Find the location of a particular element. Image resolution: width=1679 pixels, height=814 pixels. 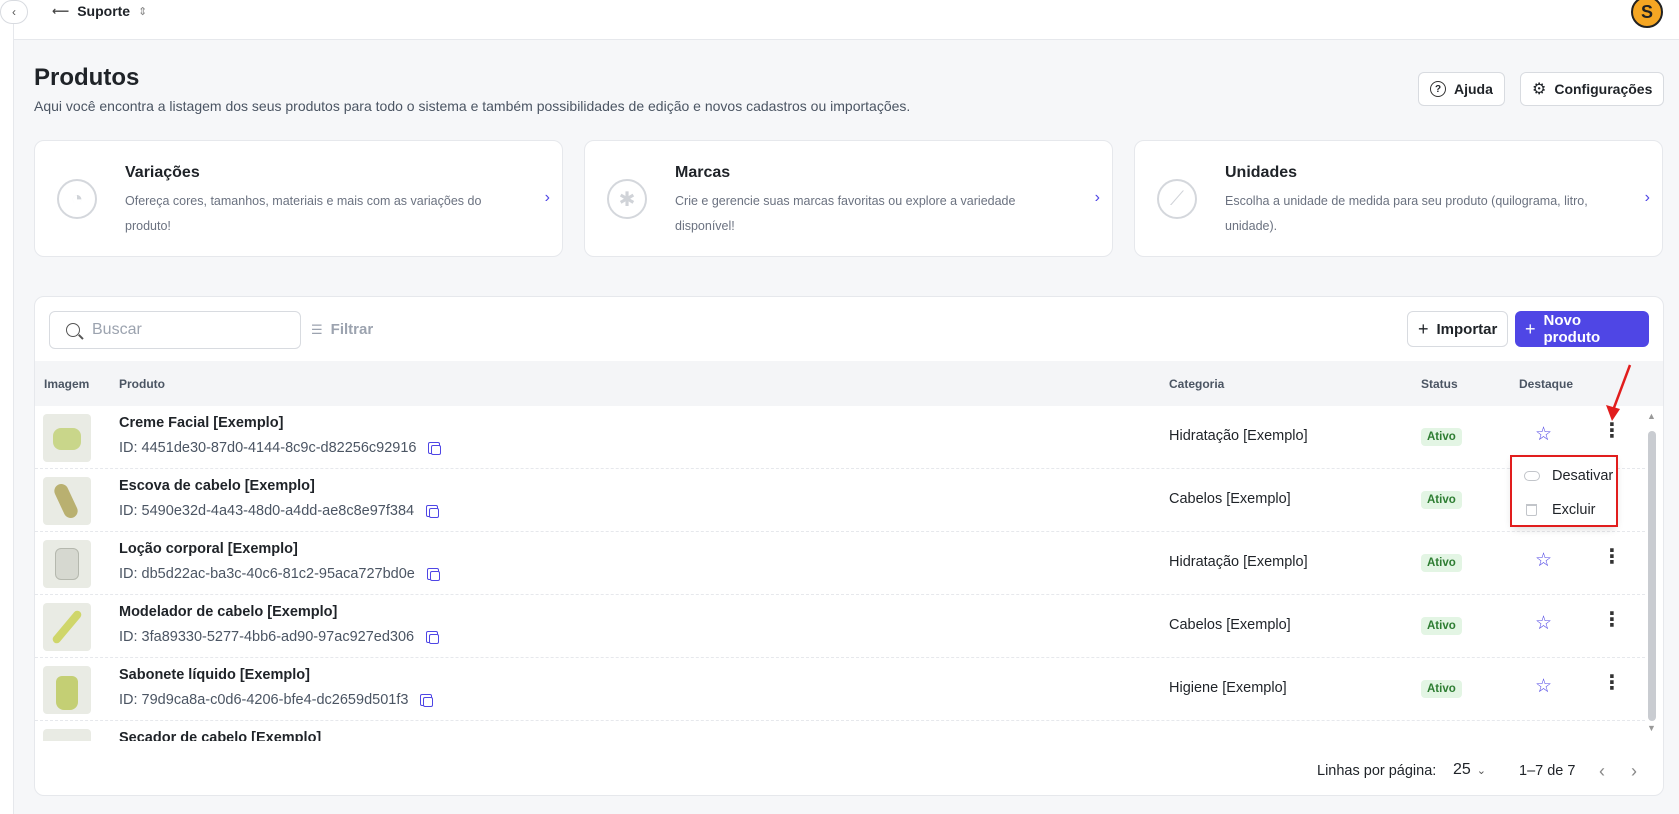

card-title: Variações is located at coordinates (162, 172).